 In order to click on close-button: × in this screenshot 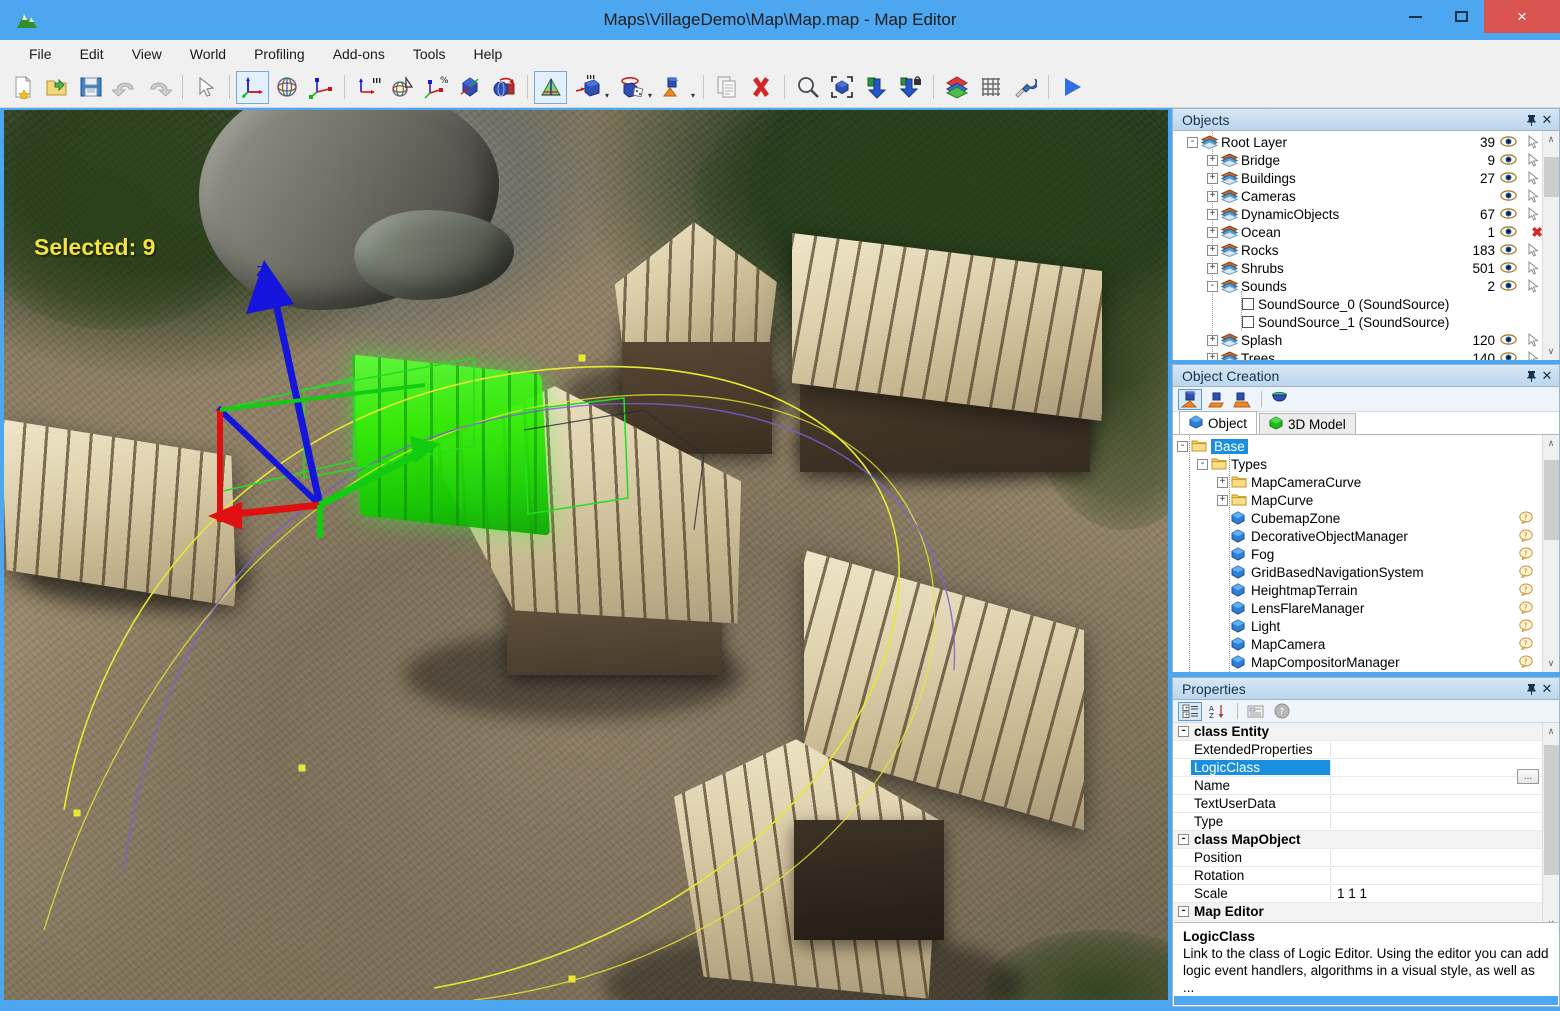, I will do `click(1522, 16)`.